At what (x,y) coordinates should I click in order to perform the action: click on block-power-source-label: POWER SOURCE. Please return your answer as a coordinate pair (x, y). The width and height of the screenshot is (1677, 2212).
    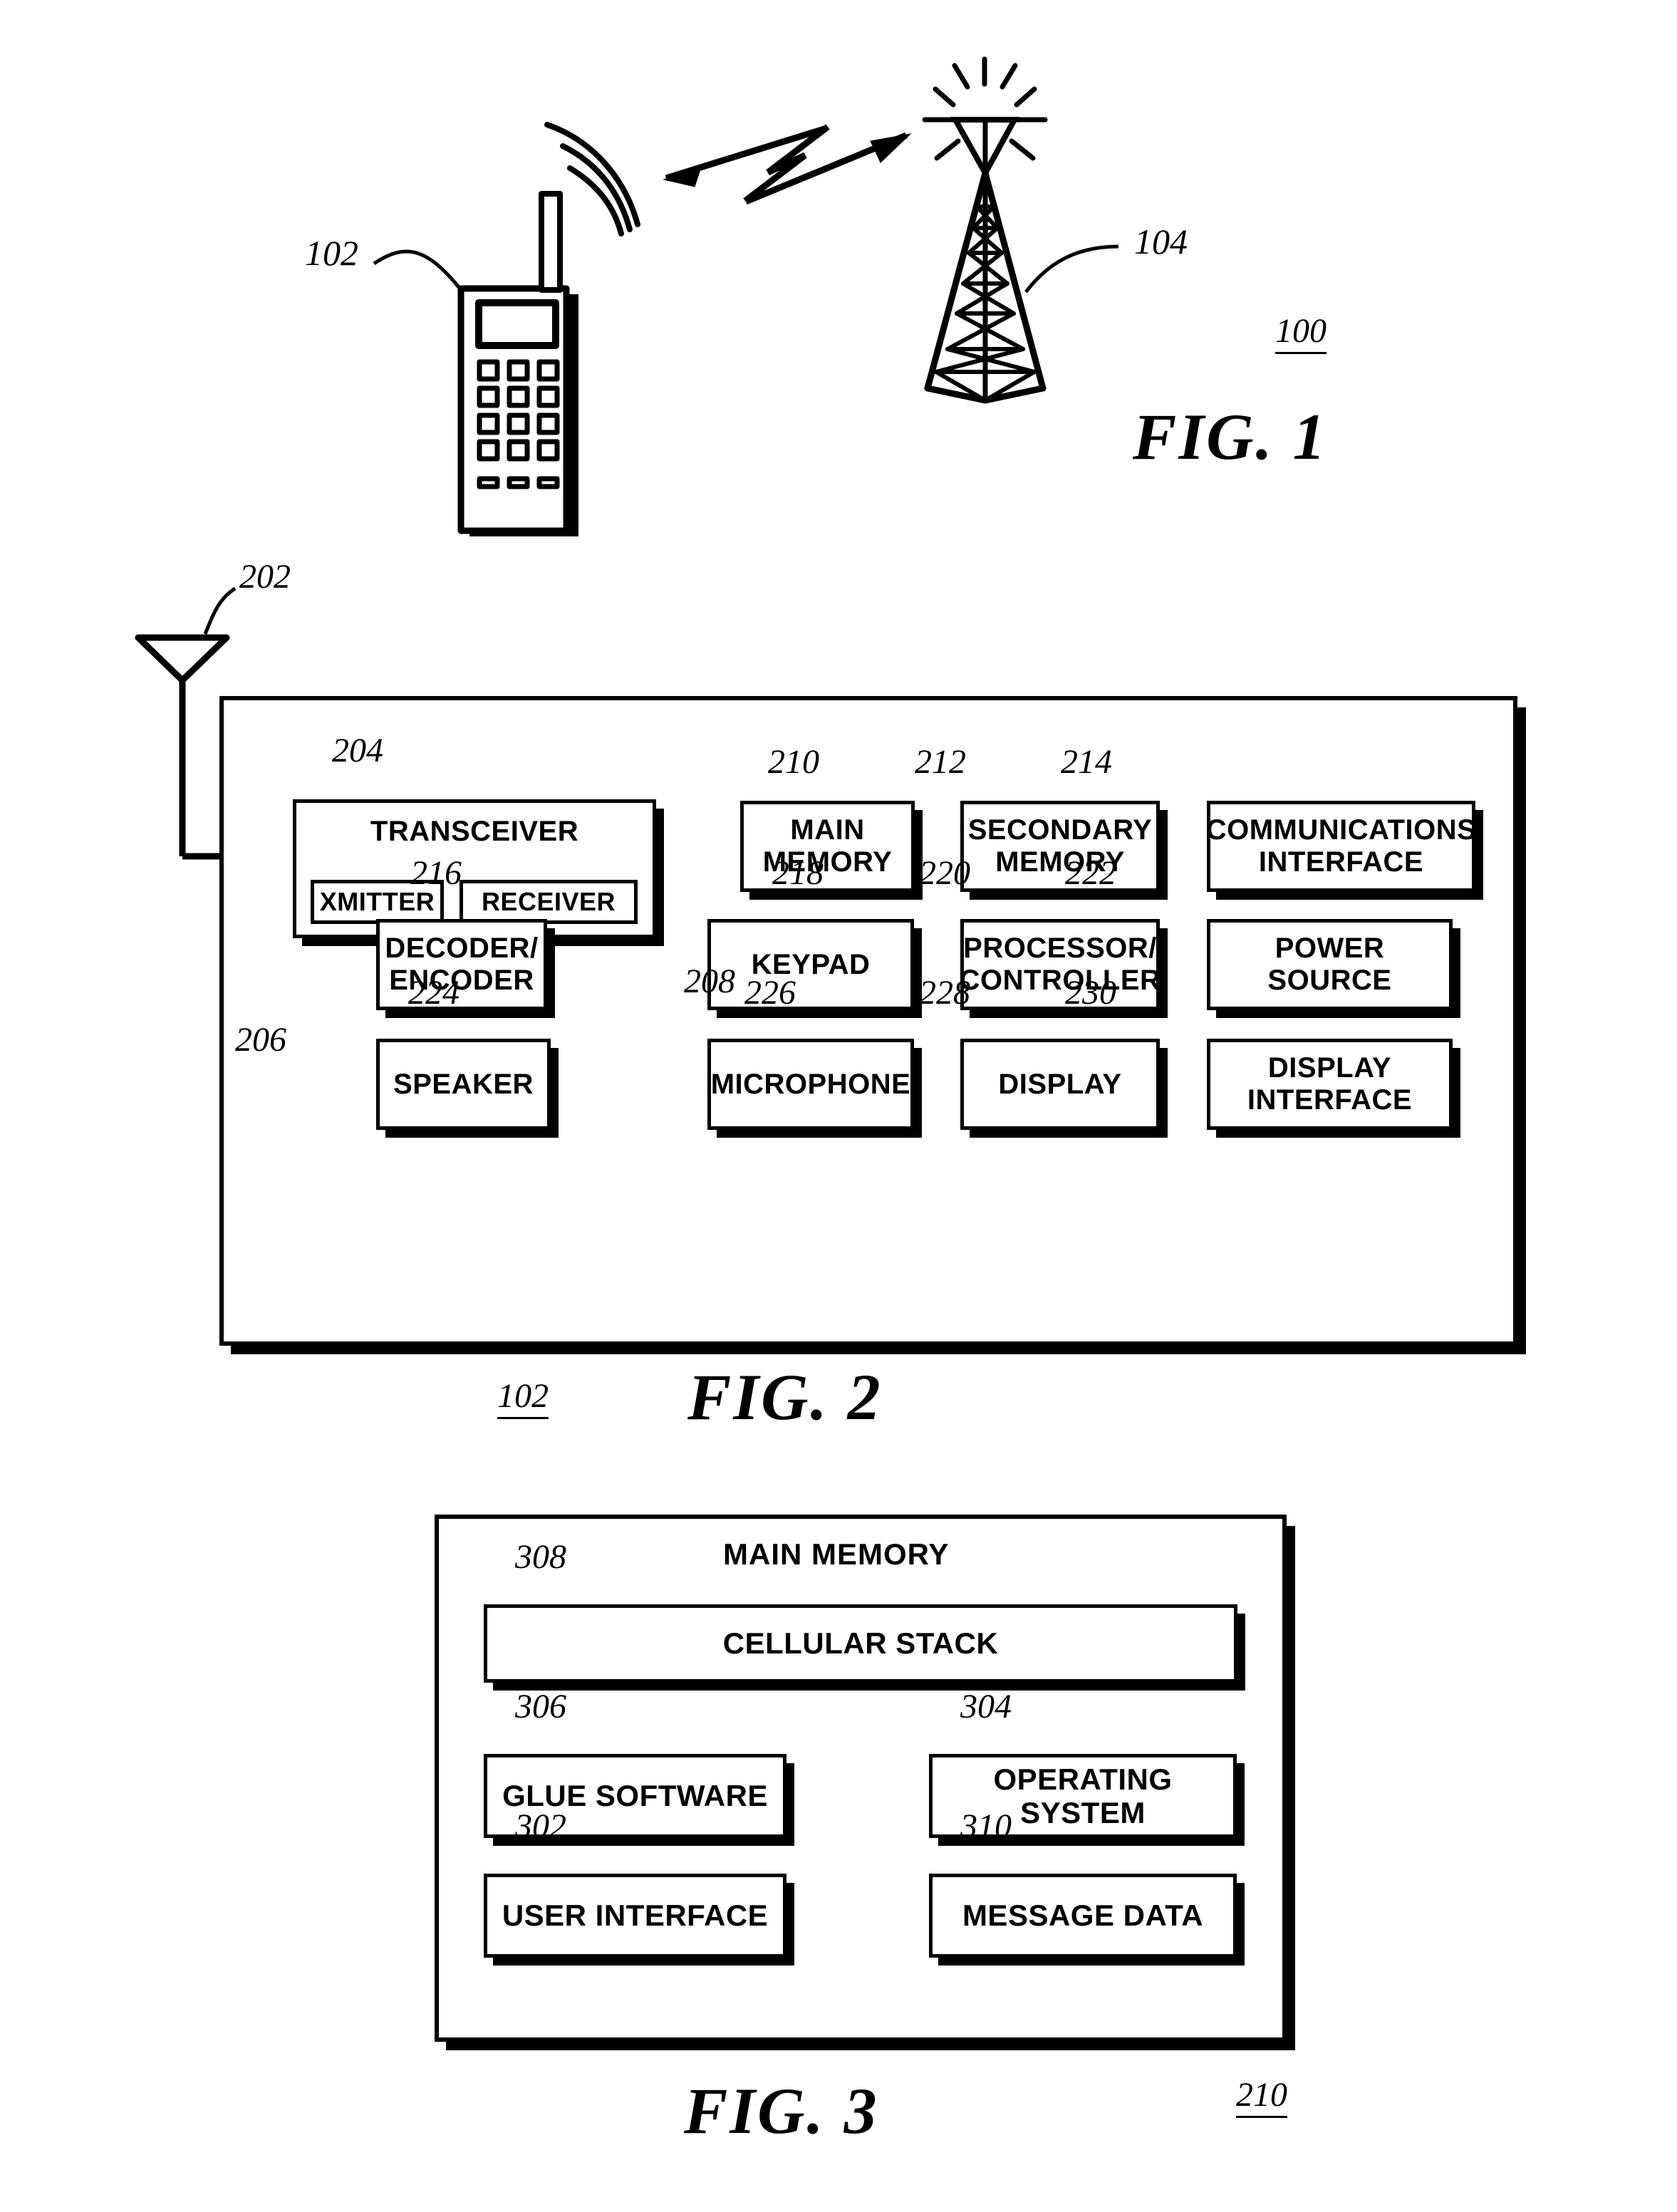
    Looking at the image, I should click on (1330, 964).